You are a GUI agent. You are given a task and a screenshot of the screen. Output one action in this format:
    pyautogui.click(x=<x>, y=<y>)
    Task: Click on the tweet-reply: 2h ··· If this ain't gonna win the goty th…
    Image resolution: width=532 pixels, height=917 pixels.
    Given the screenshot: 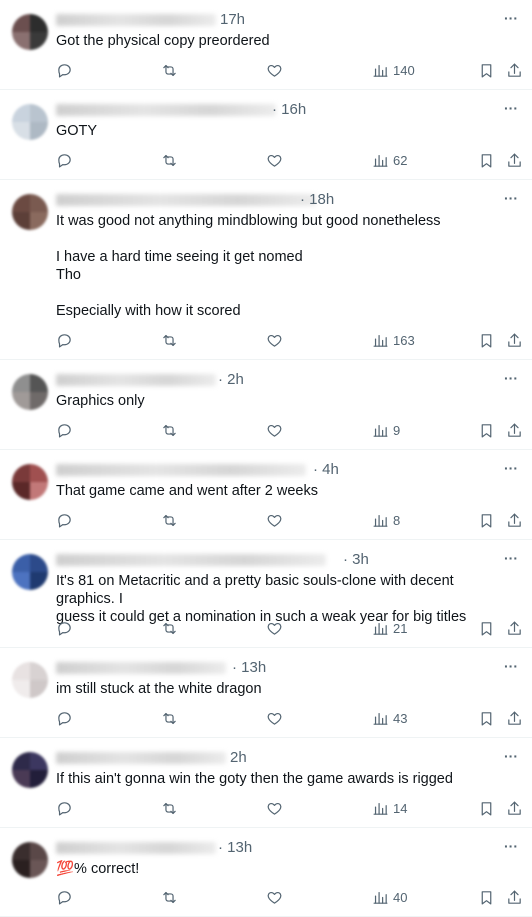 What is the action you would take?
    pyautogui.click(x=266, y=783)
    